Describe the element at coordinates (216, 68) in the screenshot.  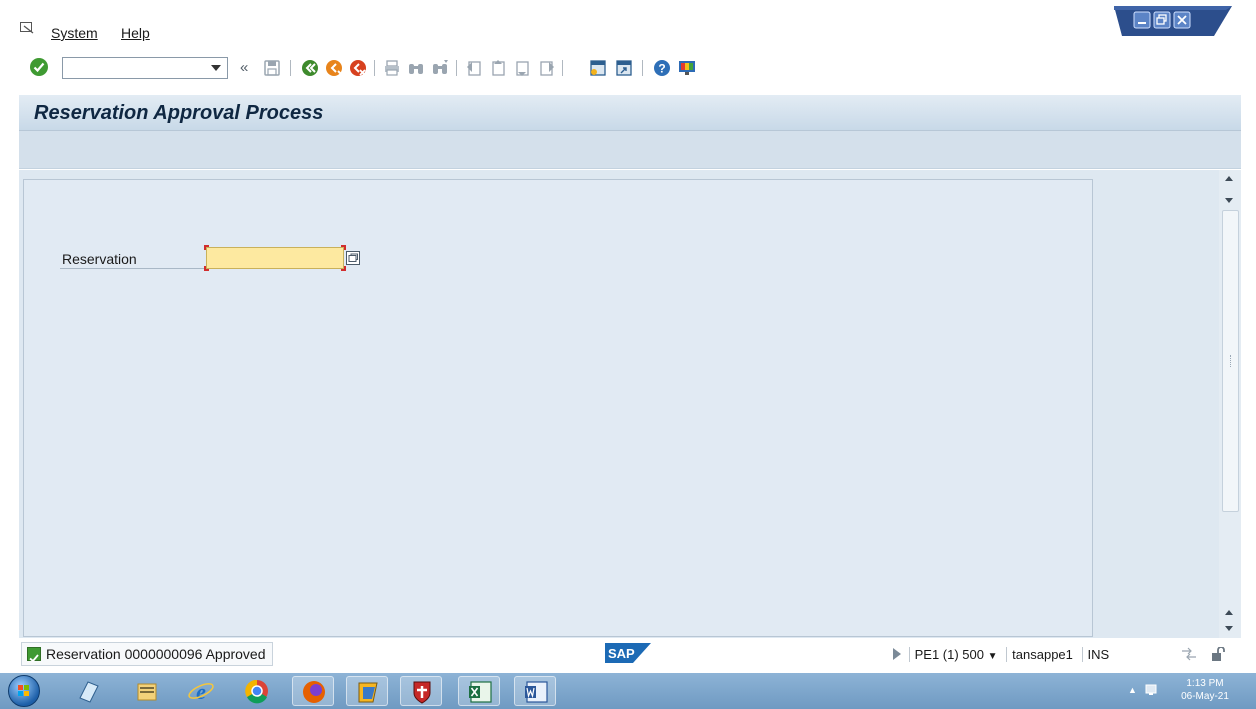
I see `chevron-down-icon` at that location.